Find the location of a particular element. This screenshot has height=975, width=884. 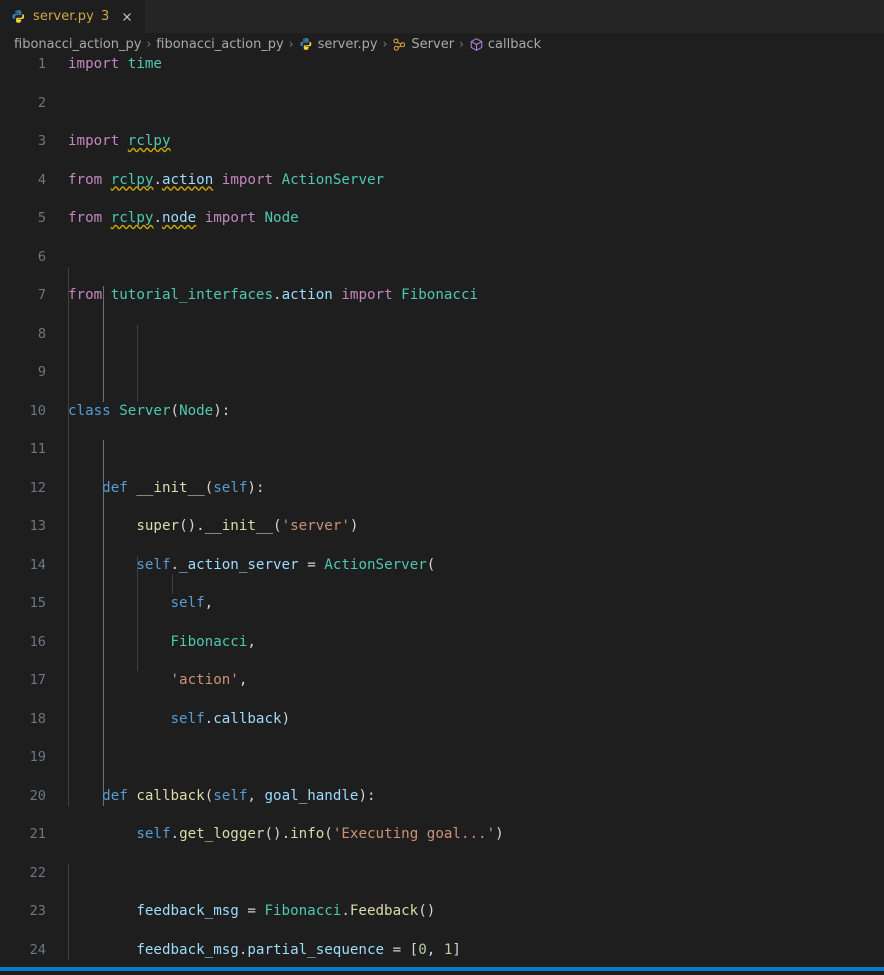

code-text: self._action_server = ActionServer( is located at coordinates (286, 564).